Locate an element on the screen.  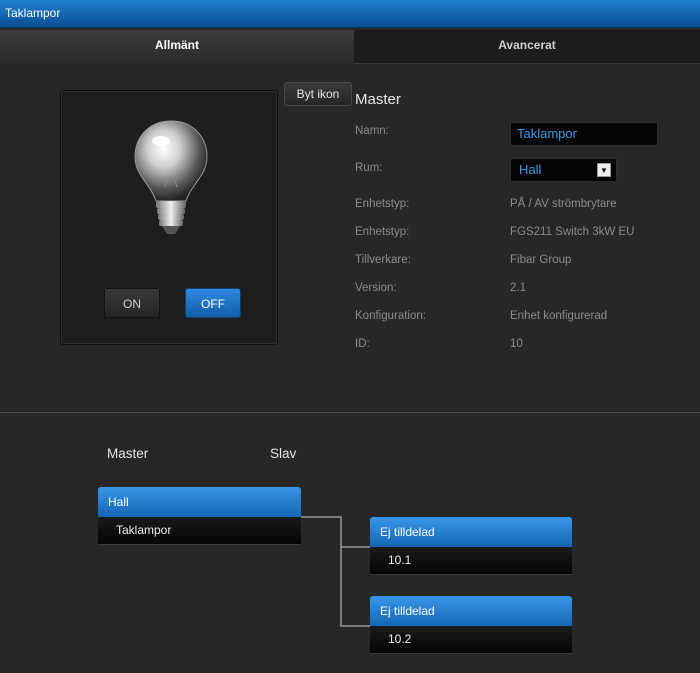
association-connectors is located at coordinates (335, 571).